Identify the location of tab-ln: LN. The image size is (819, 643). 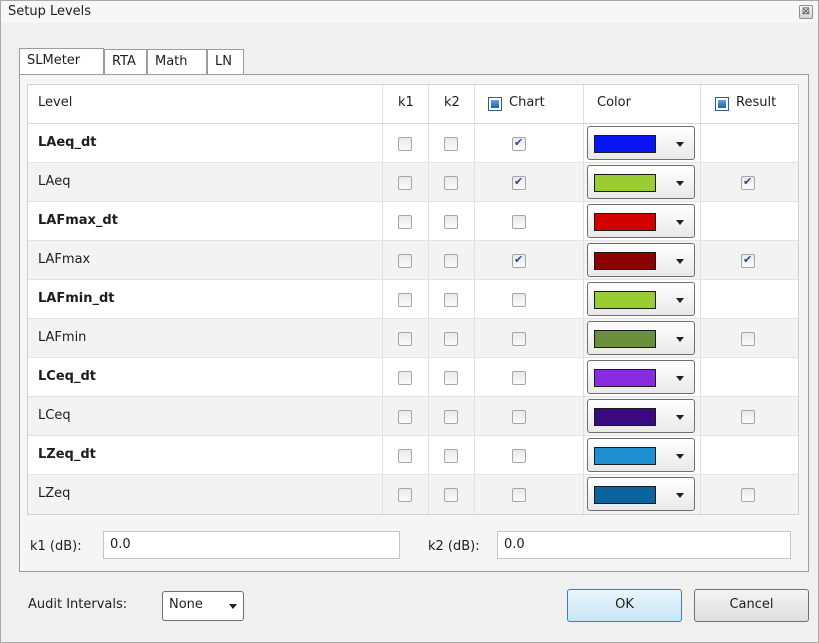
(225, 62).